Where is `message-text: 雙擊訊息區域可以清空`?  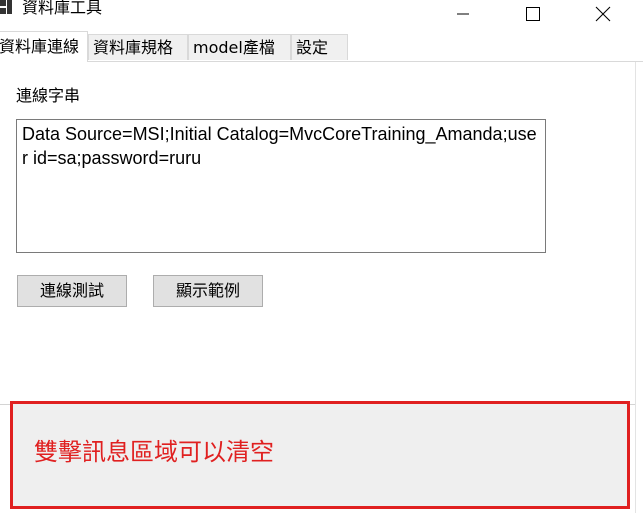 message-text: 雙擊訊息區域可以清空 is located at coordinates (154, 452).